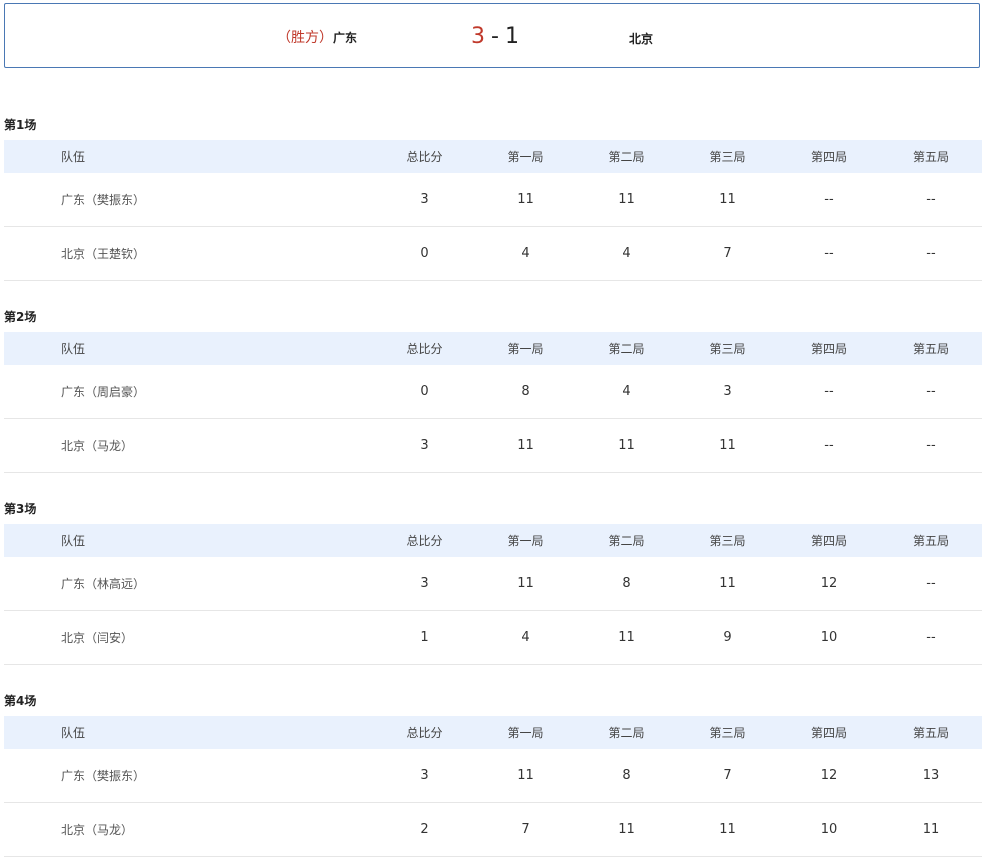 This screenshot has width=985, height=857. I want to click on score-cell: 0, so click(424, 391).